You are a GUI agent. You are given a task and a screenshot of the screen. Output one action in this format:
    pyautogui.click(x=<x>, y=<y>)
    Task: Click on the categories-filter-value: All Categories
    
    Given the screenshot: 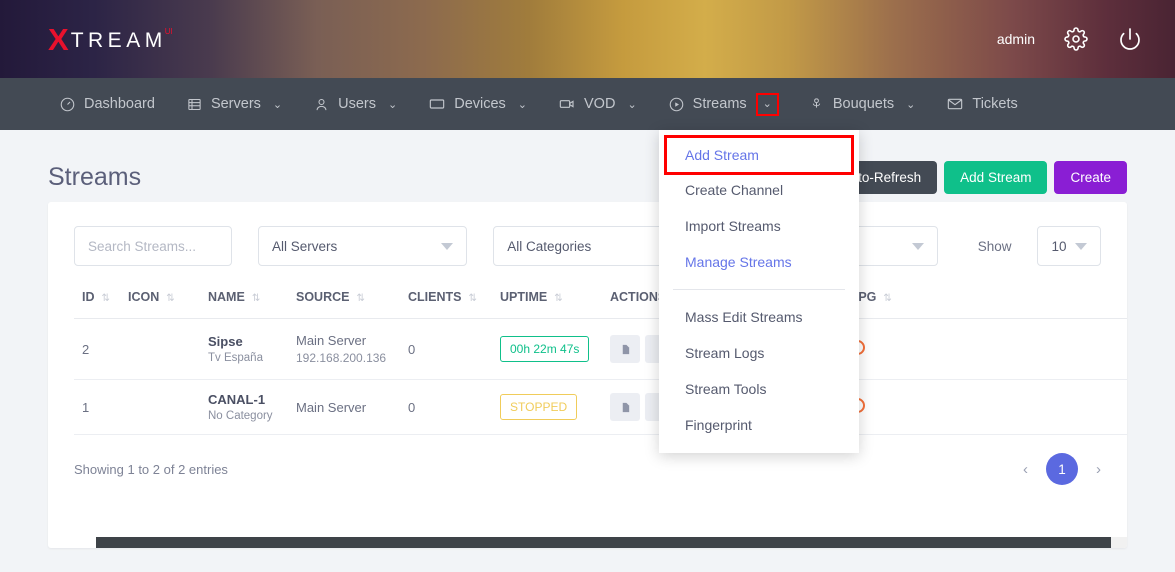 What is the action you would take?
    pyautogui.click(x=549, y=246)
    